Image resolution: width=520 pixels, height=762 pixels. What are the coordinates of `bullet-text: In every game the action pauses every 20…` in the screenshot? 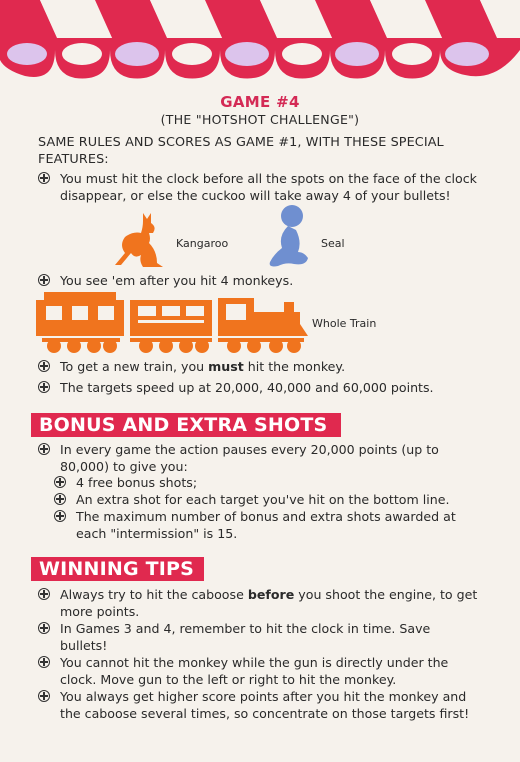 It's located at (249, 458).